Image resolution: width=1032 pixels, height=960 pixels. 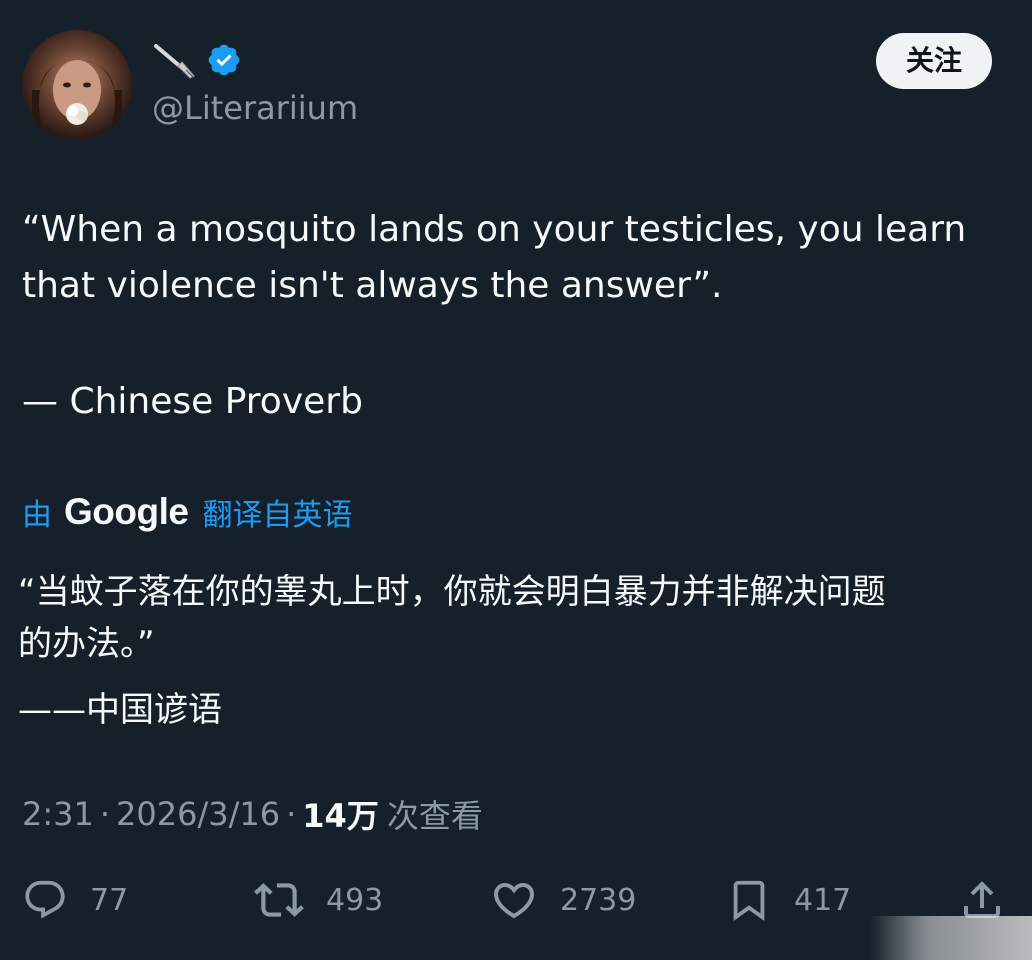 What do you see at coordinates (109, 900) in the screenshot?
I see `reply-count: 77` at bounding box center [109, 900].